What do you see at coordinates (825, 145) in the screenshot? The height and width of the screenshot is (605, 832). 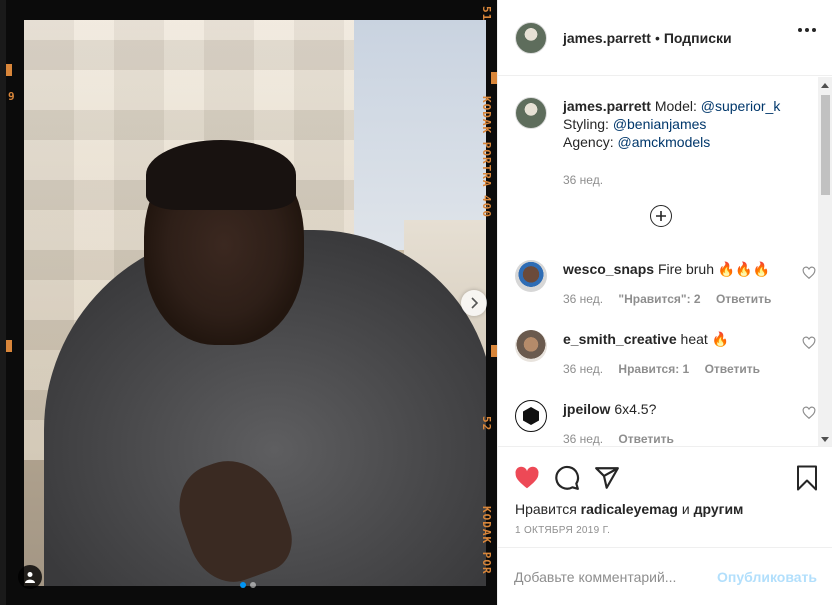 I see `scrollbar-thumb` at bounding box center [825, 145].